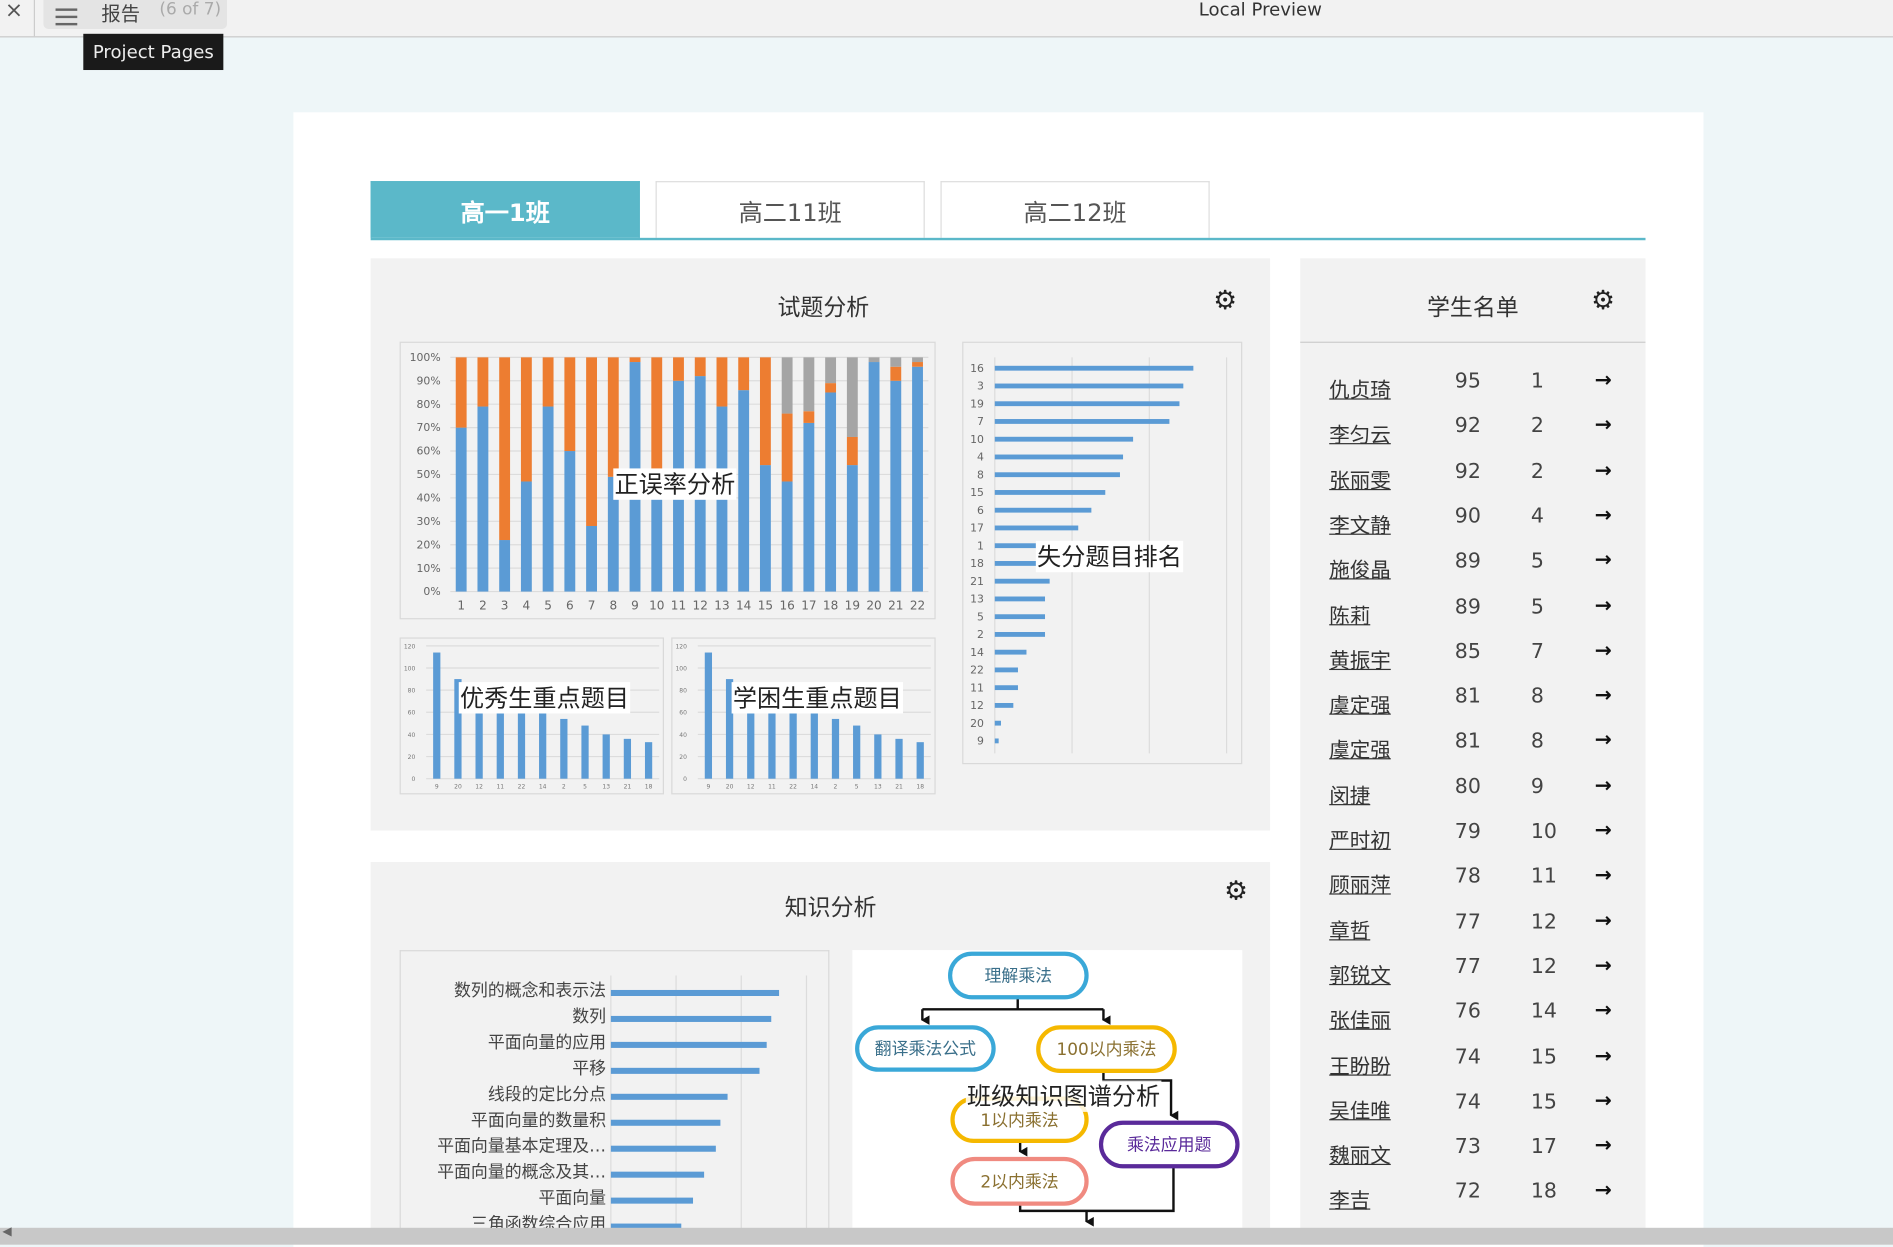  What do you see at coordinates (1360, 1064) in the screenshot?
I see `student-name-link: 王盼盼` at bounding box center [1360, 1064].